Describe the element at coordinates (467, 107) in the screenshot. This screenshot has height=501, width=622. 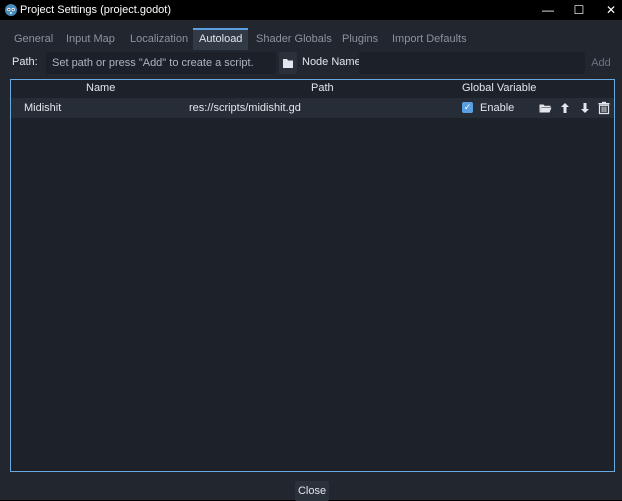
I see `enable-checkbox: ✓` at that location.